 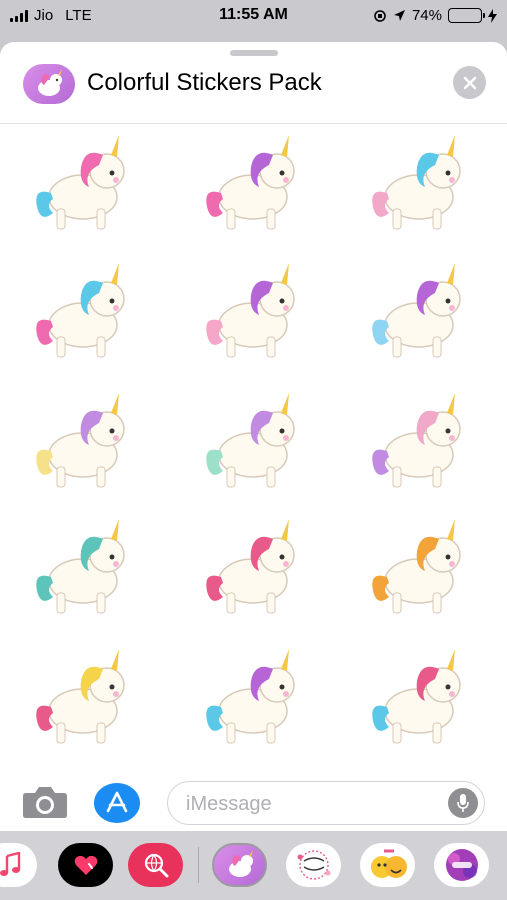 I want to click on heart-icon, so click(x=85, y=865).